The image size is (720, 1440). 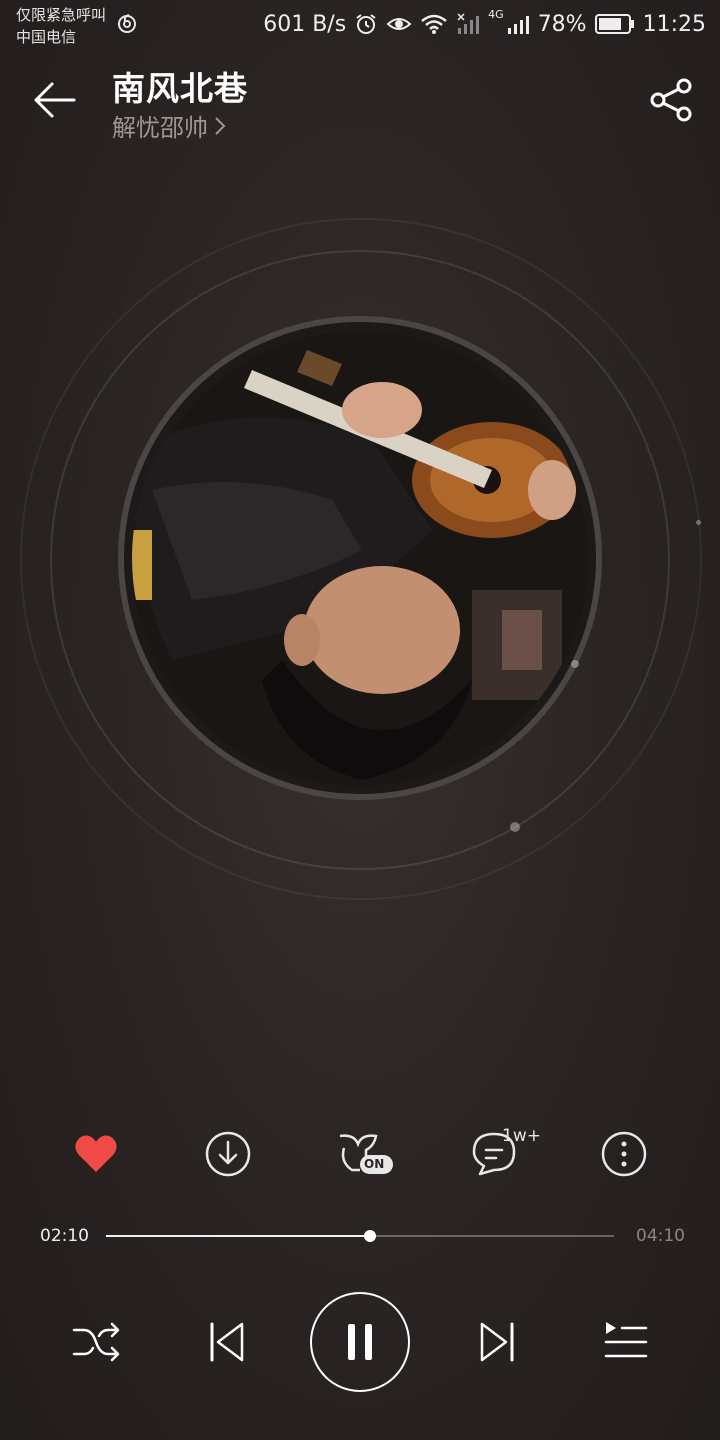 What do you see at coordinates (96, 1342) in the screenshot?
I see `shuffle-icon` at bounding box center [96, 1342].